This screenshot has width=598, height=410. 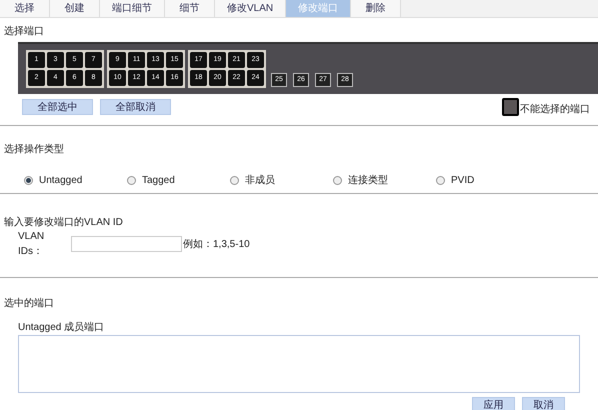 What do you see at coordinates (493, 403) in the screenshot?
I see `action-button: 应用` at bounding box center [493, 403].